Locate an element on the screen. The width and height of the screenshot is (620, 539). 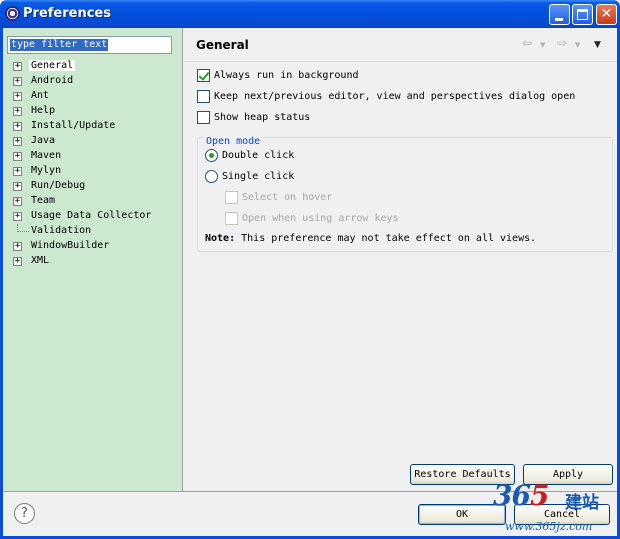
filter-input-text: type filter text is located at coordinates (59, 45).